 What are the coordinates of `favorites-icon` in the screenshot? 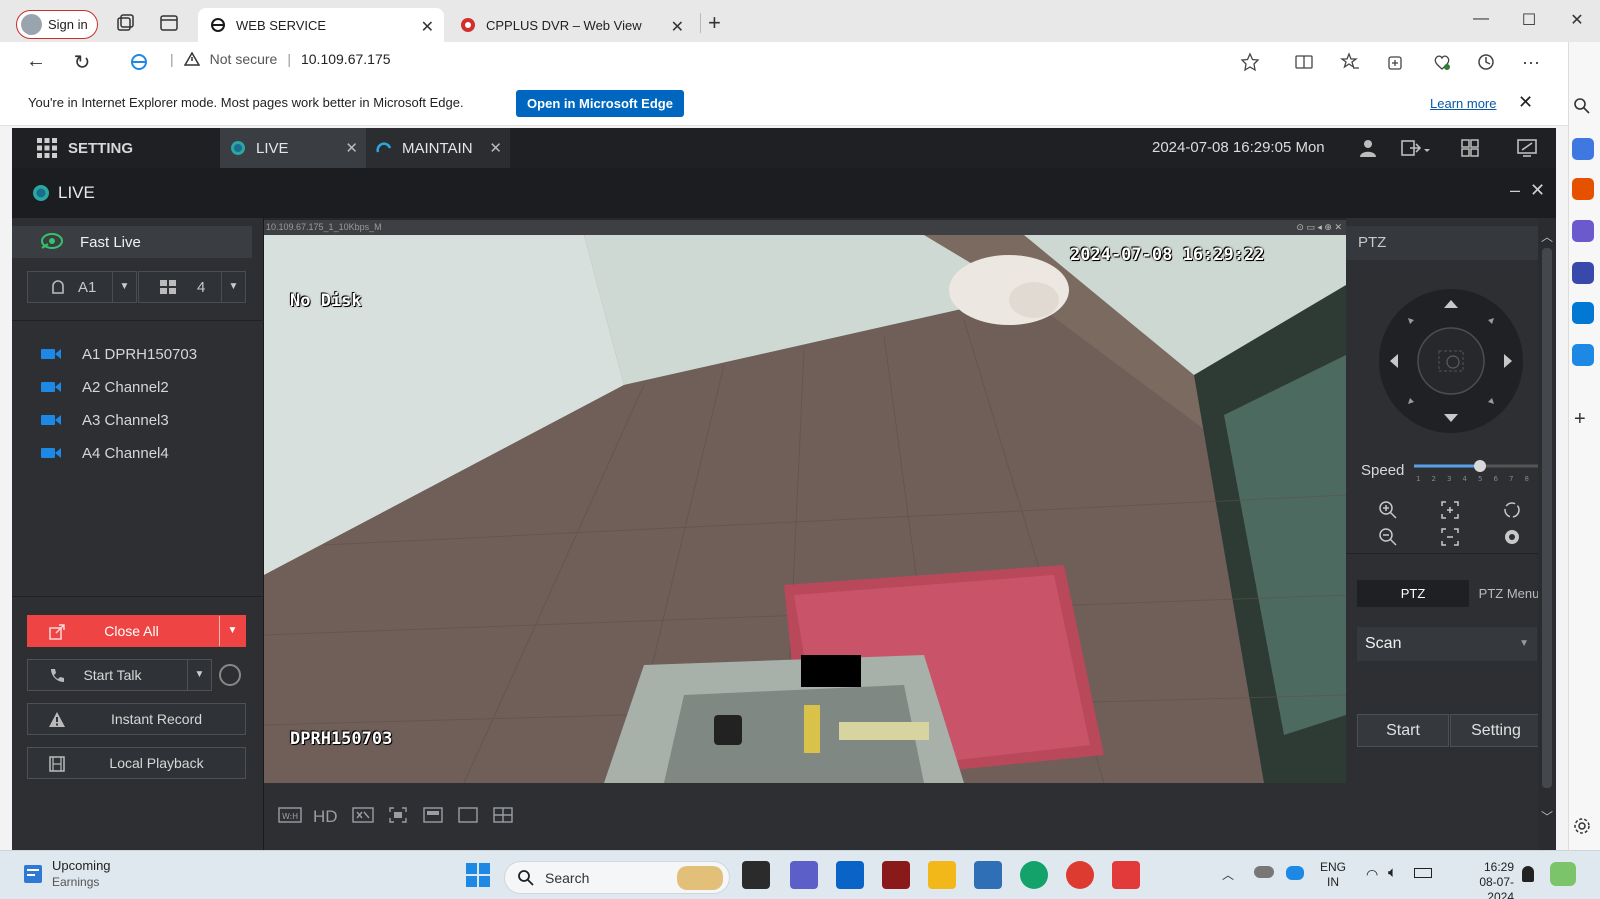 It's located at (1351, 63).